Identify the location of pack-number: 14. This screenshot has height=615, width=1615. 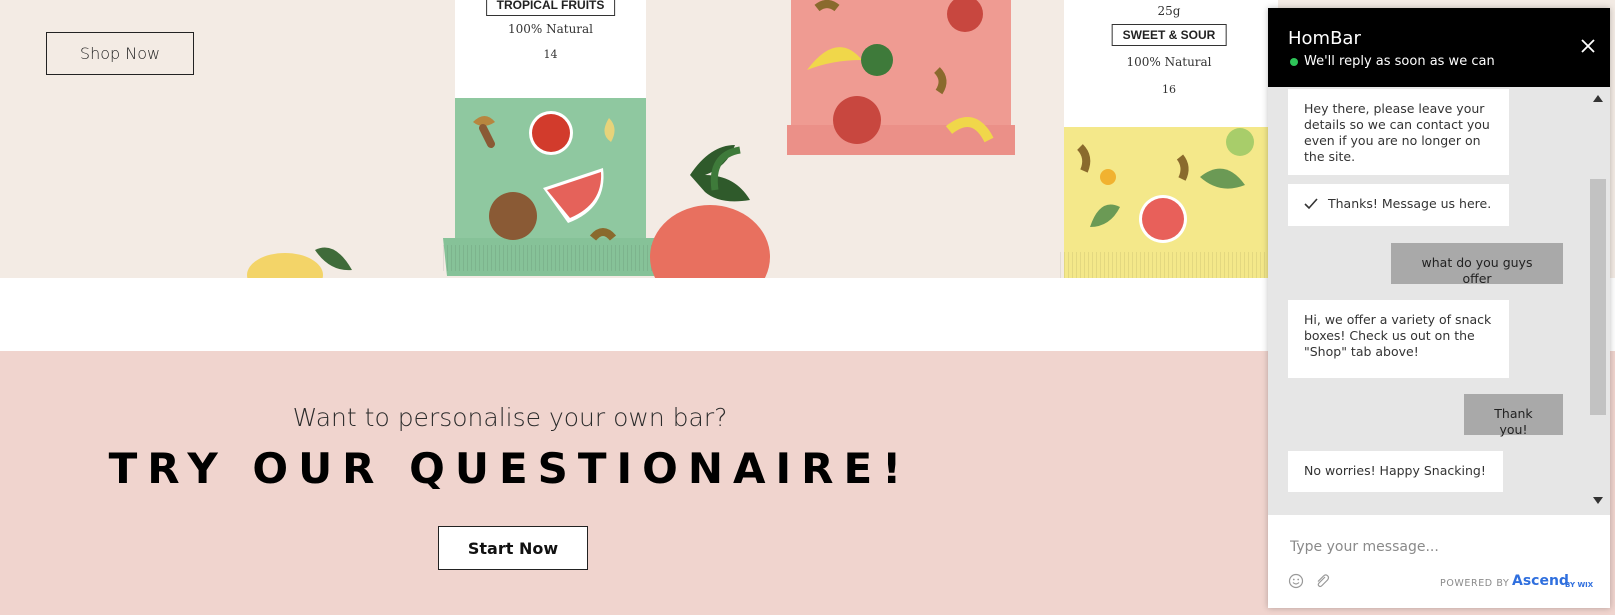
(550, 54).